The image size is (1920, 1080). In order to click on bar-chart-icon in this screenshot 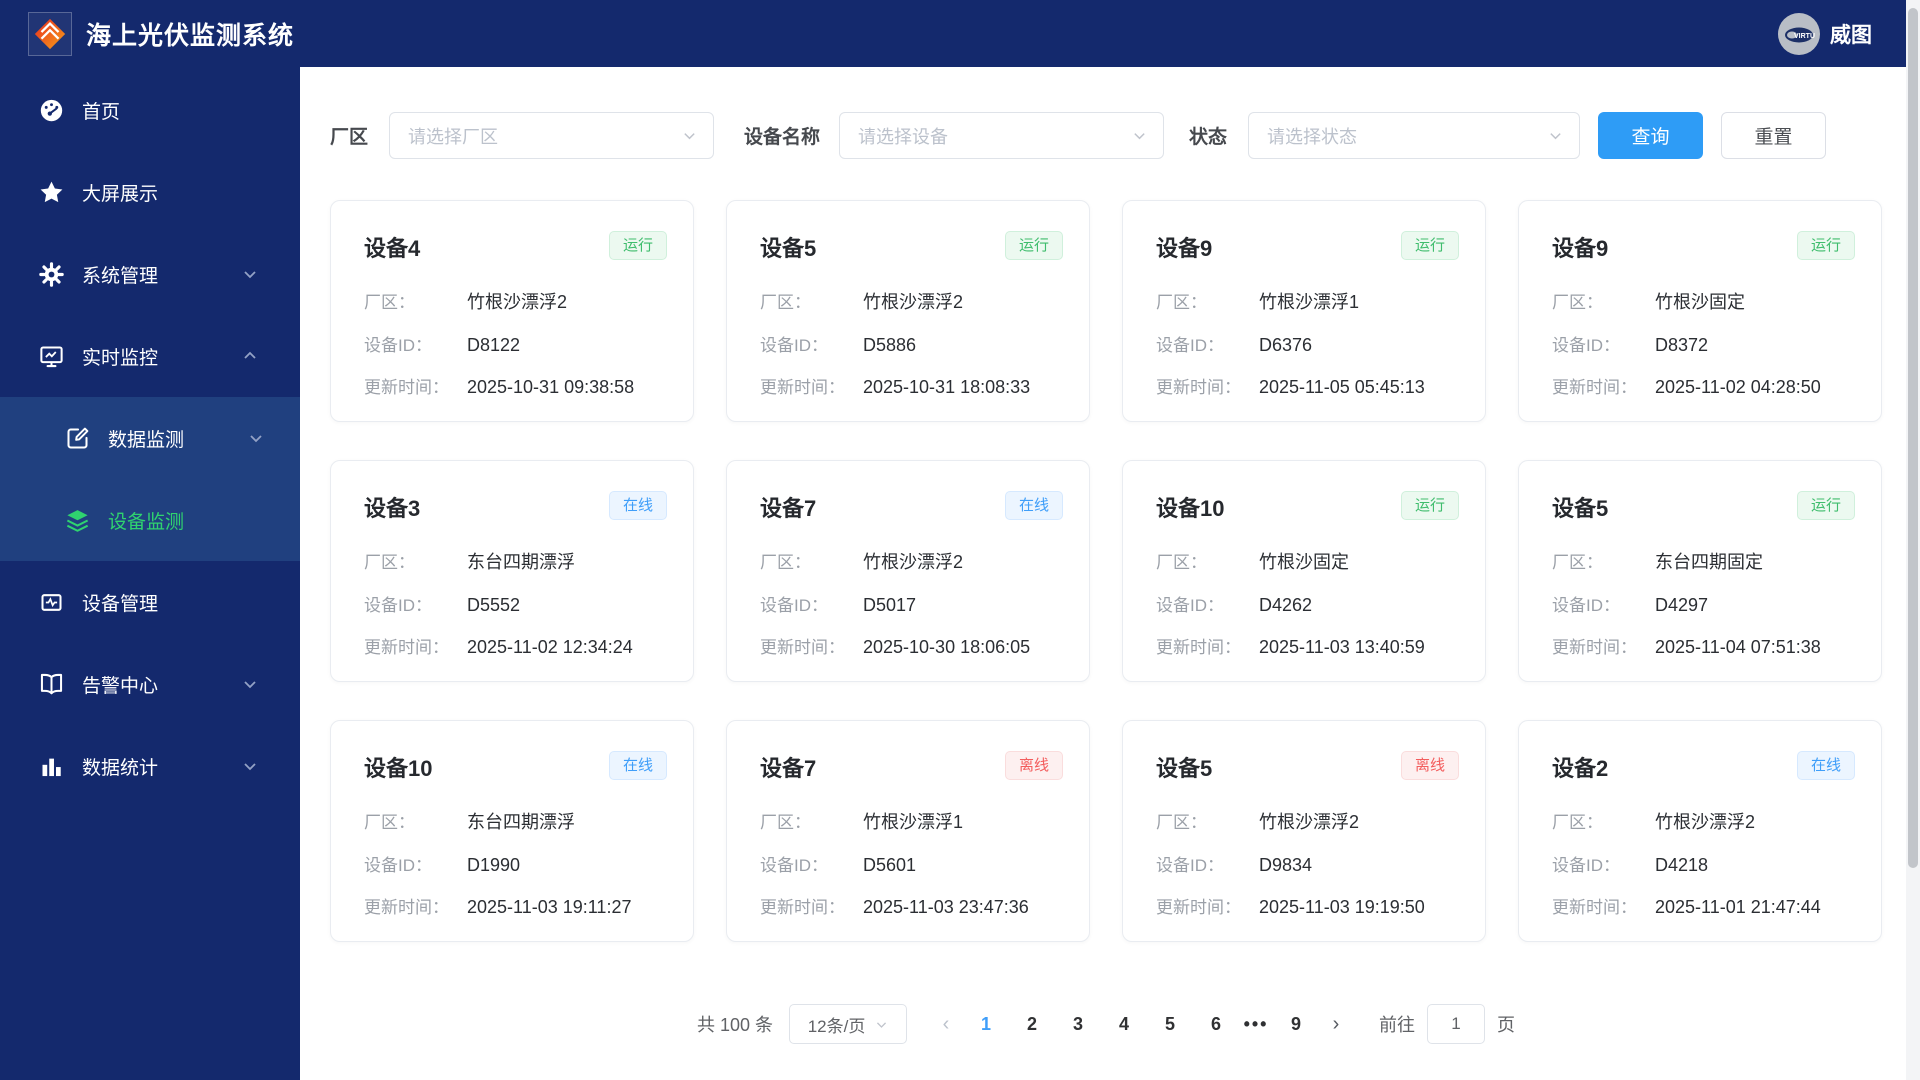, I will do `click(51, 767)`.